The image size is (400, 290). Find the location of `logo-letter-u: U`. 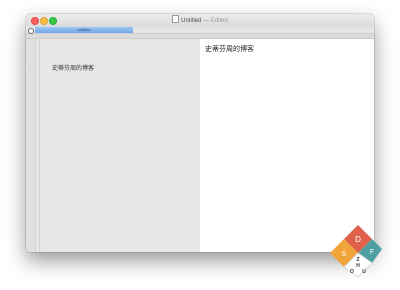

logo-letter-u: U is located at coordinates (364, 272).